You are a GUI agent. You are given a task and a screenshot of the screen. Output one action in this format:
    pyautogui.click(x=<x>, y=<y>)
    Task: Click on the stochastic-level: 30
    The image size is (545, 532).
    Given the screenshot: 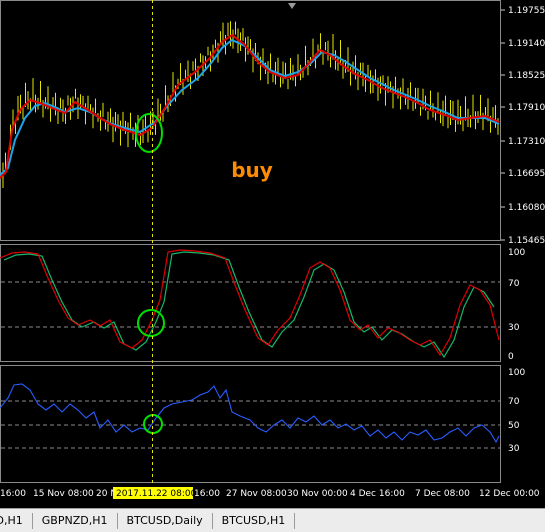 What is the action you would take?
    pyautogui.click(x=514, y=328)
    